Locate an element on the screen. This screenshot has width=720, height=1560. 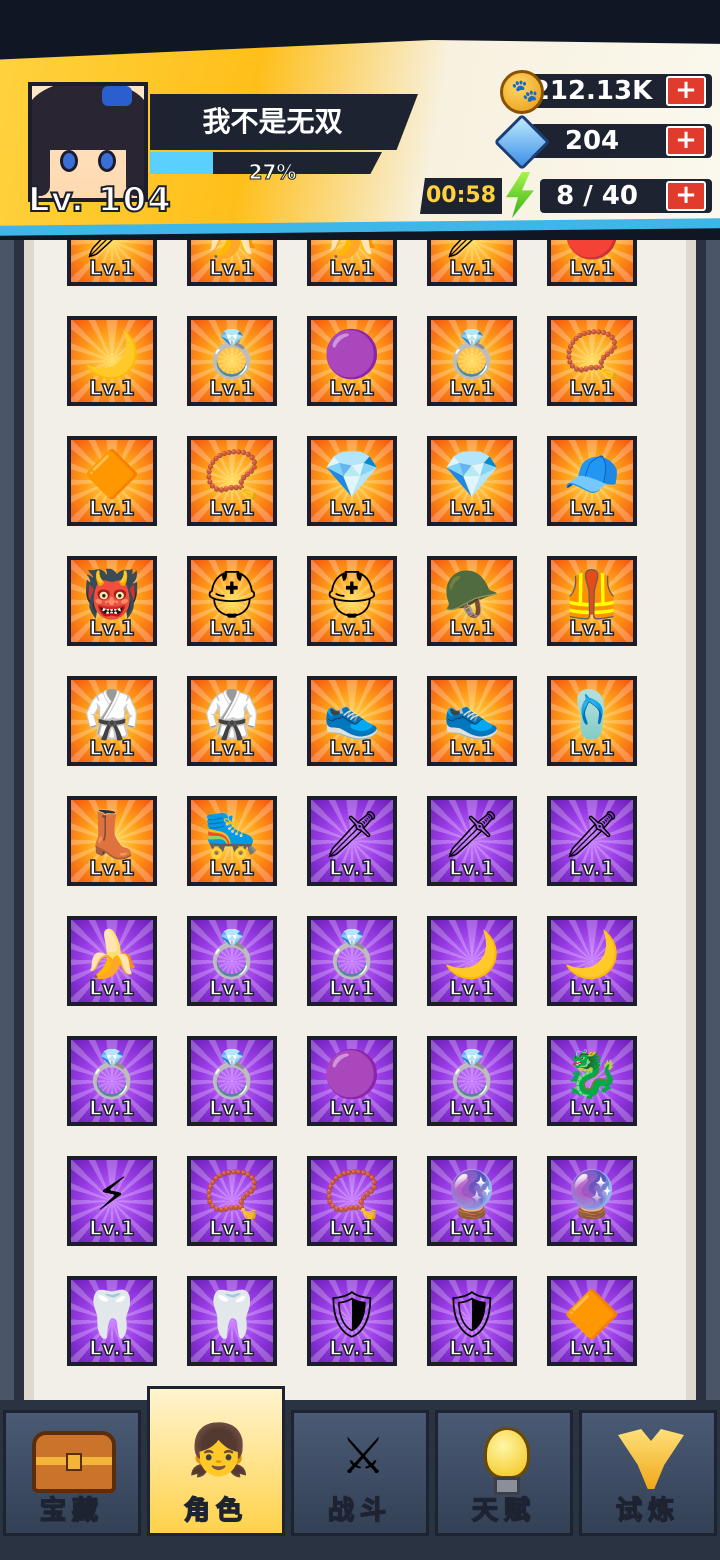
equipment-item: 🪖 Lv.1 is located at coordinates (472, 601).